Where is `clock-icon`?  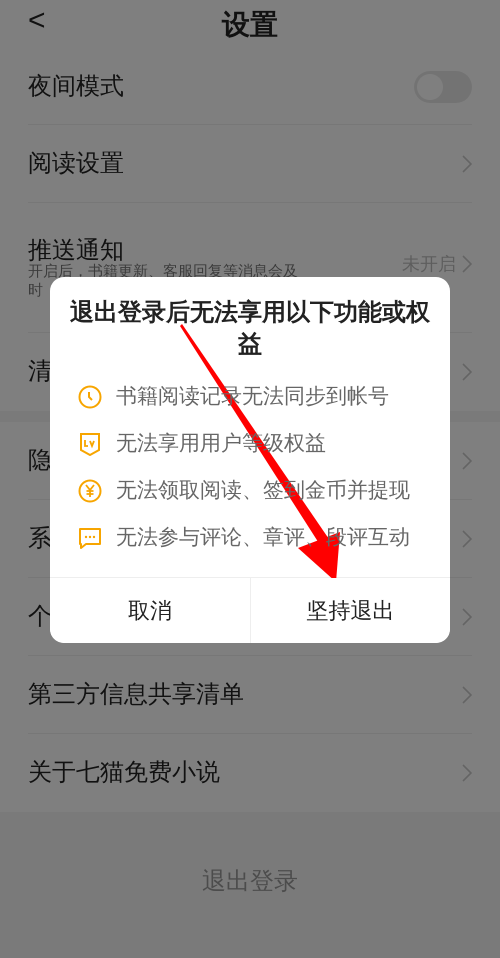
clock-icon is located at coordinates (90, 396).